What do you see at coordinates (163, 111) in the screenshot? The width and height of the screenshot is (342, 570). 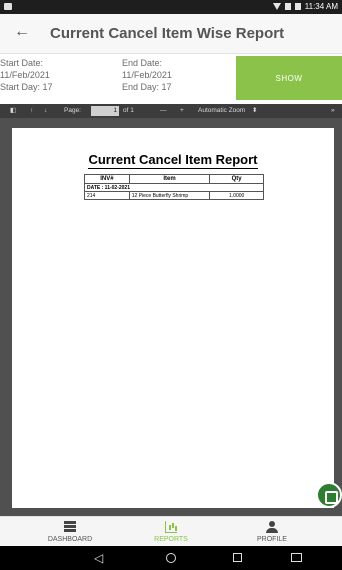 I see `zoom-out-button: —` at bounding box center [163, 111].